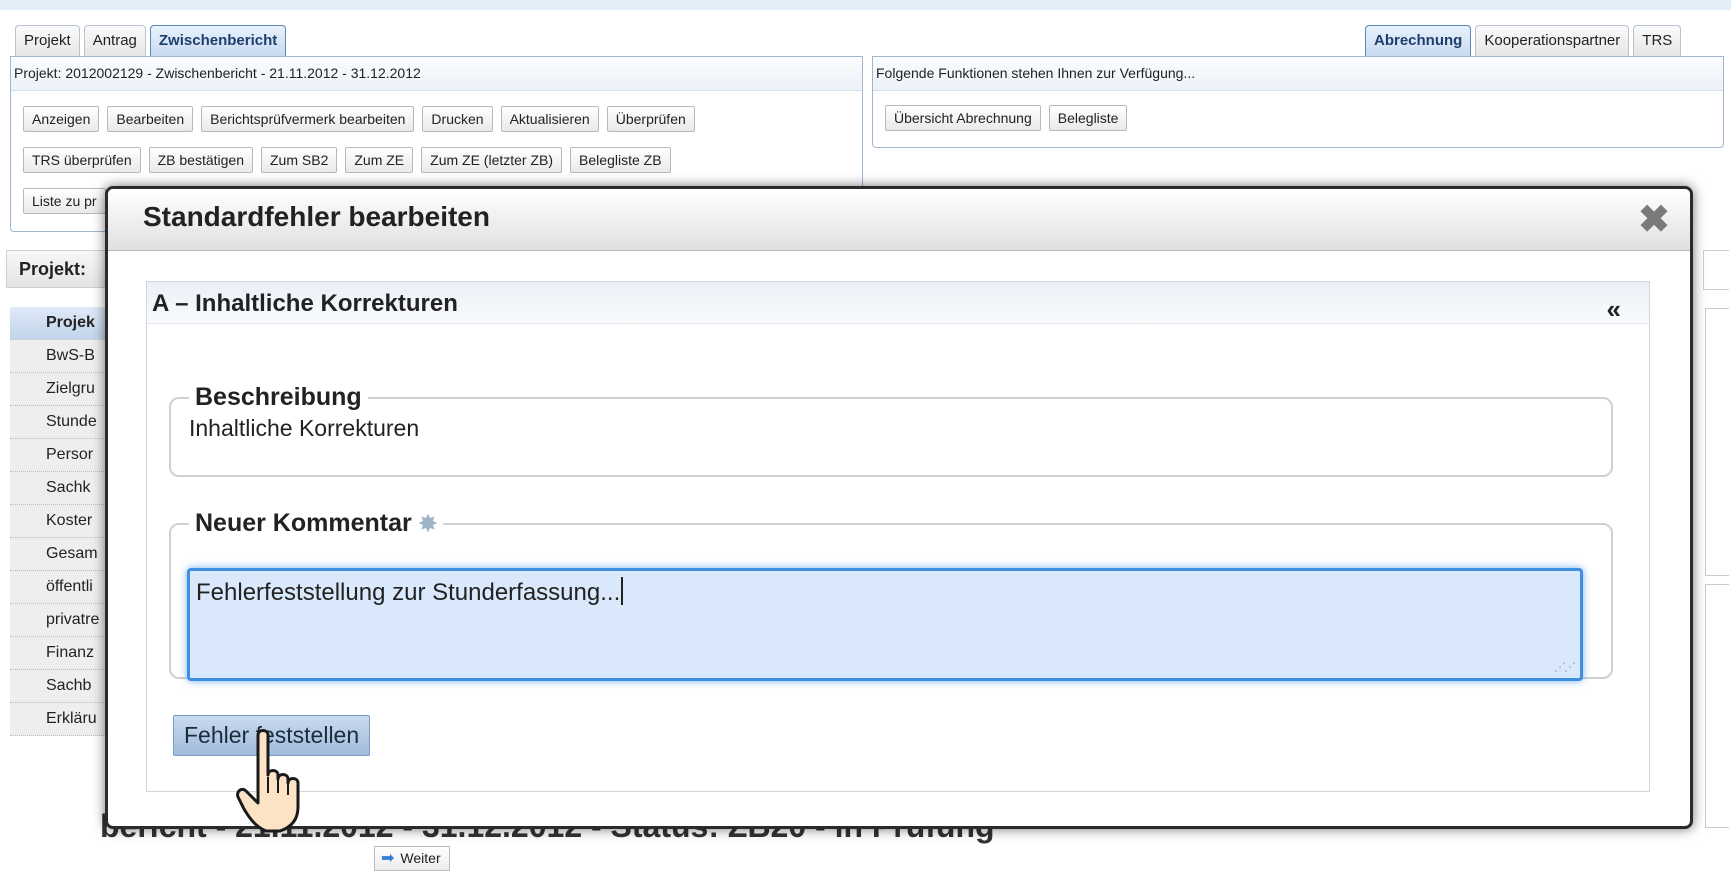  Describe the element at coordinates (1418, 40) in the screenshot. I see `tab-abrechnung: Abrechnung` at that location.